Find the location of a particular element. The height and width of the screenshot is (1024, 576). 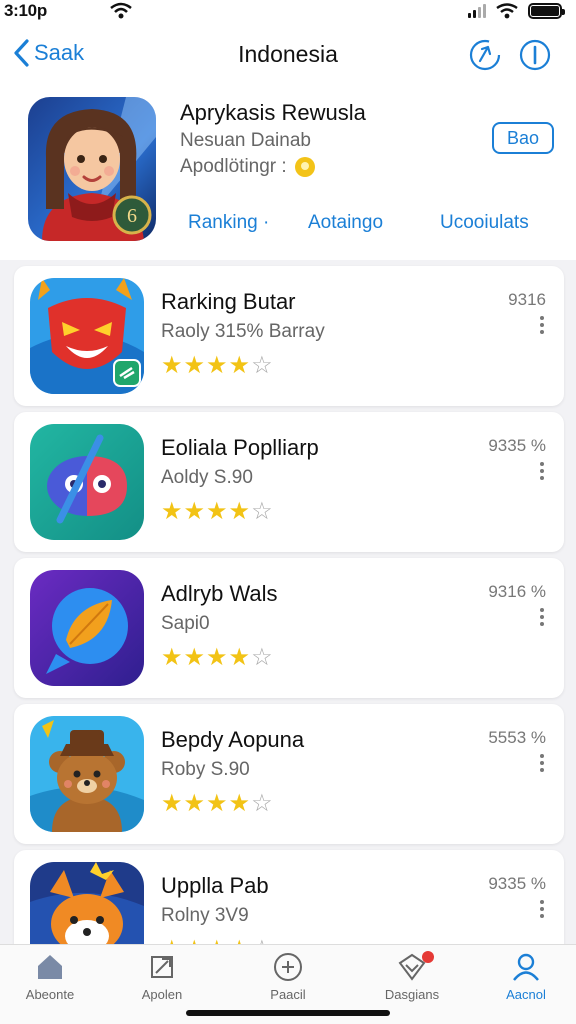

featured-app-meta-label: Apodlötingr : is located at coordinates (233, 166).